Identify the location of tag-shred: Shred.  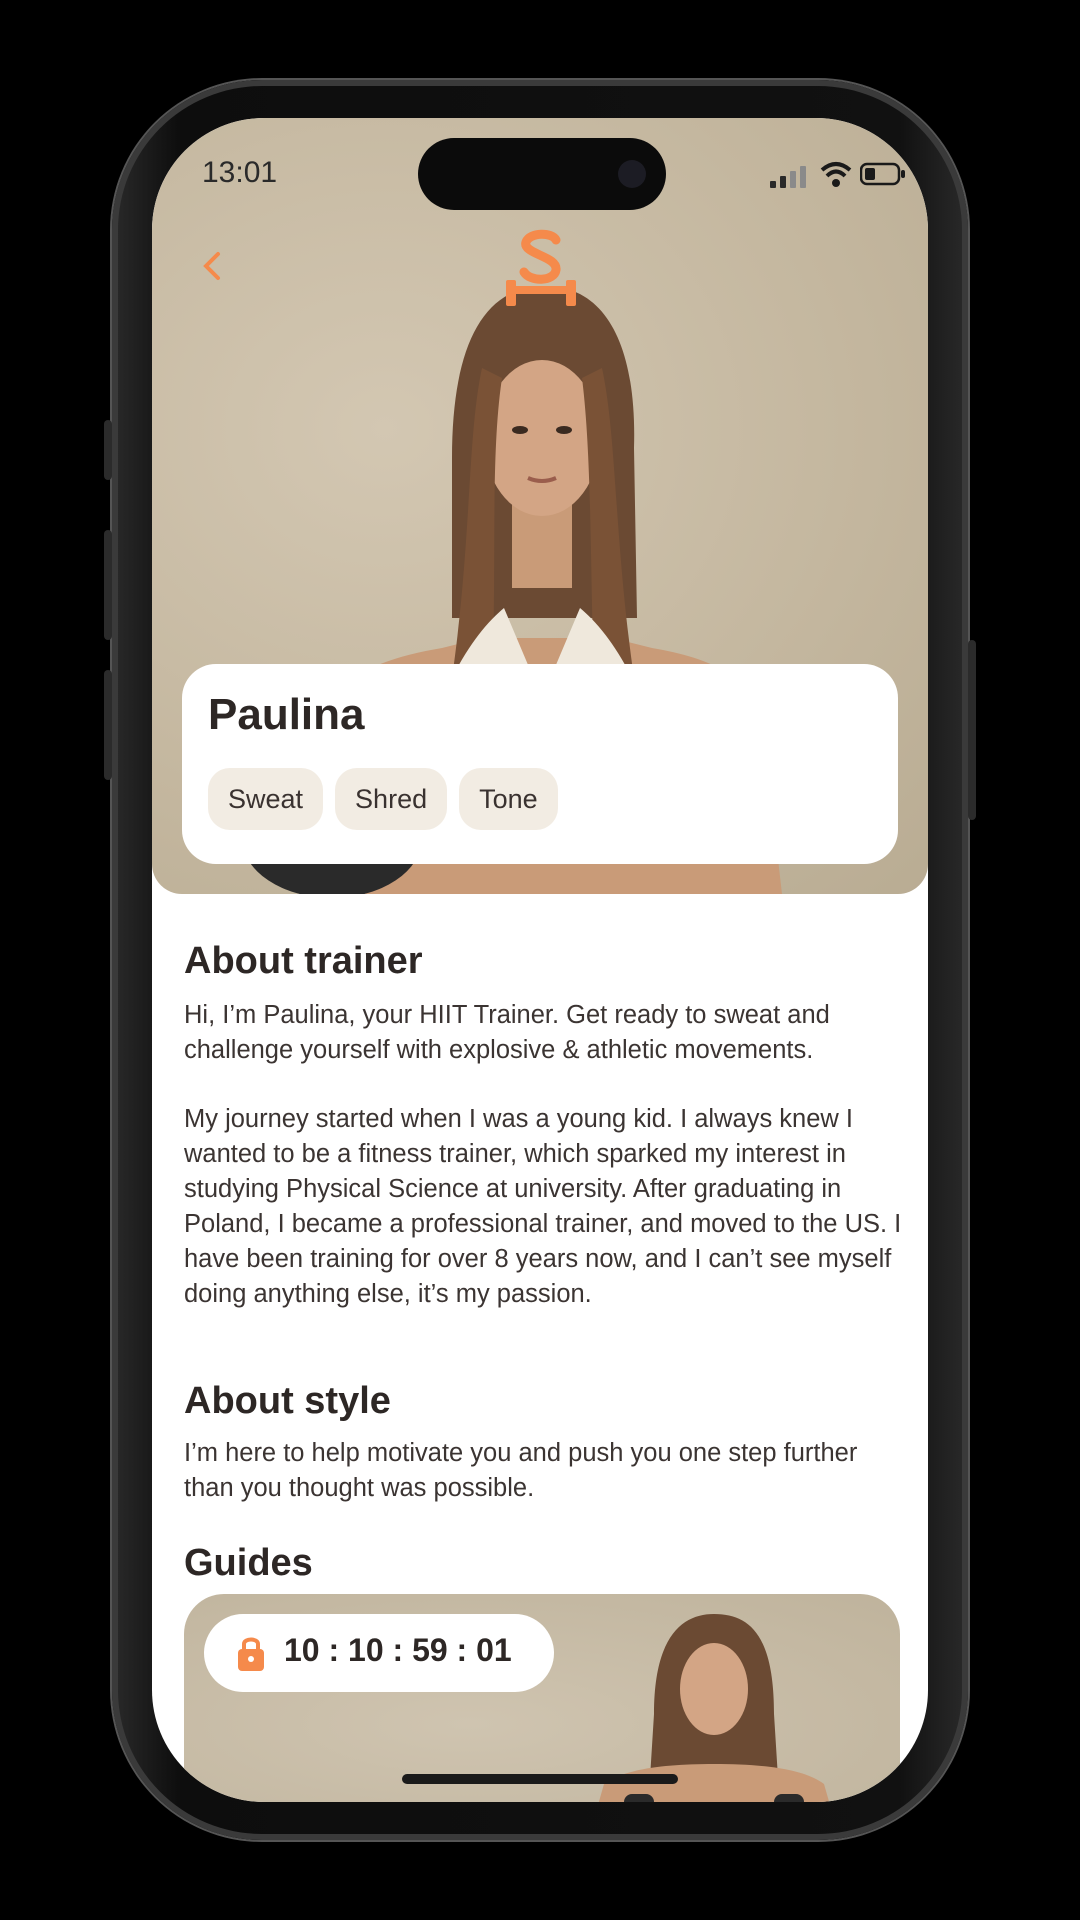
(391, 799).